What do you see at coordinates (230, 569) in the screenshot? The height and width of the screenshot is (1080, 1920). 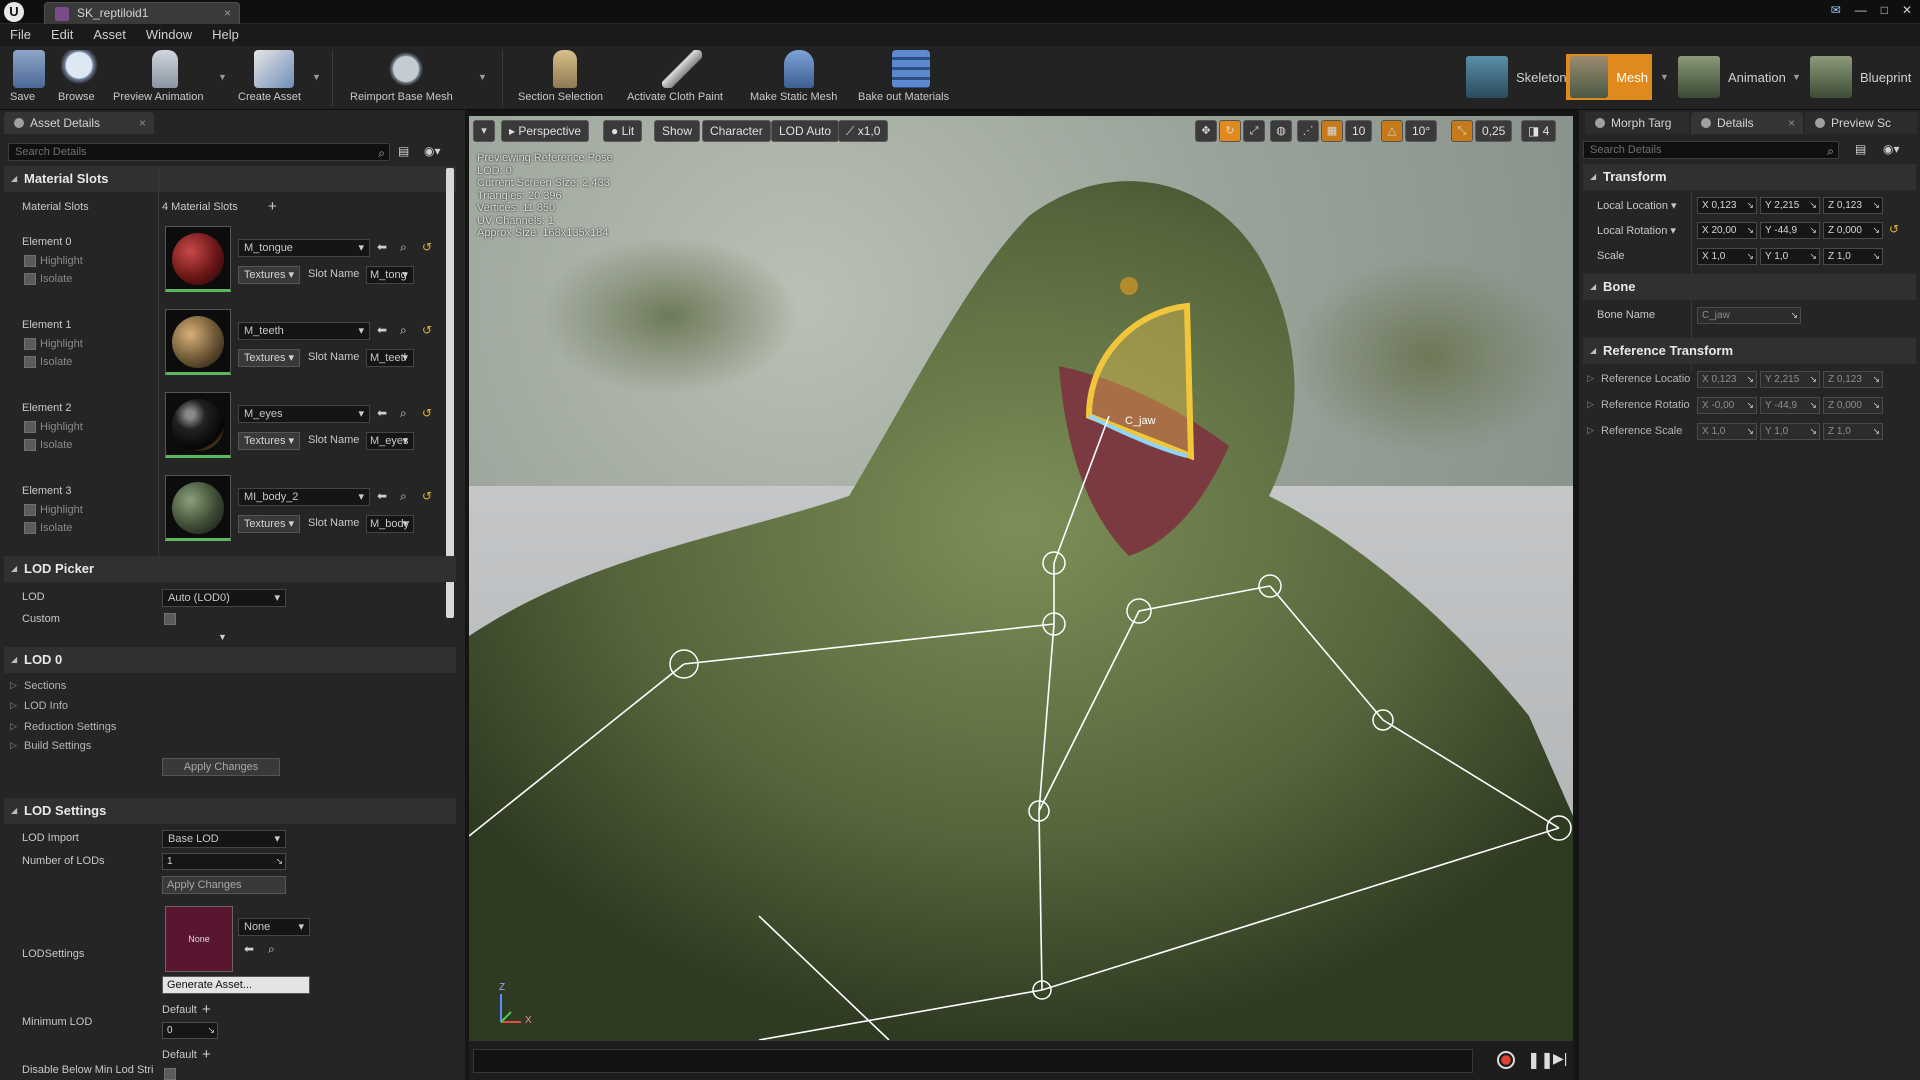 I see `lod-picker-header: LOD Picker` at bounding box center [230, 569].